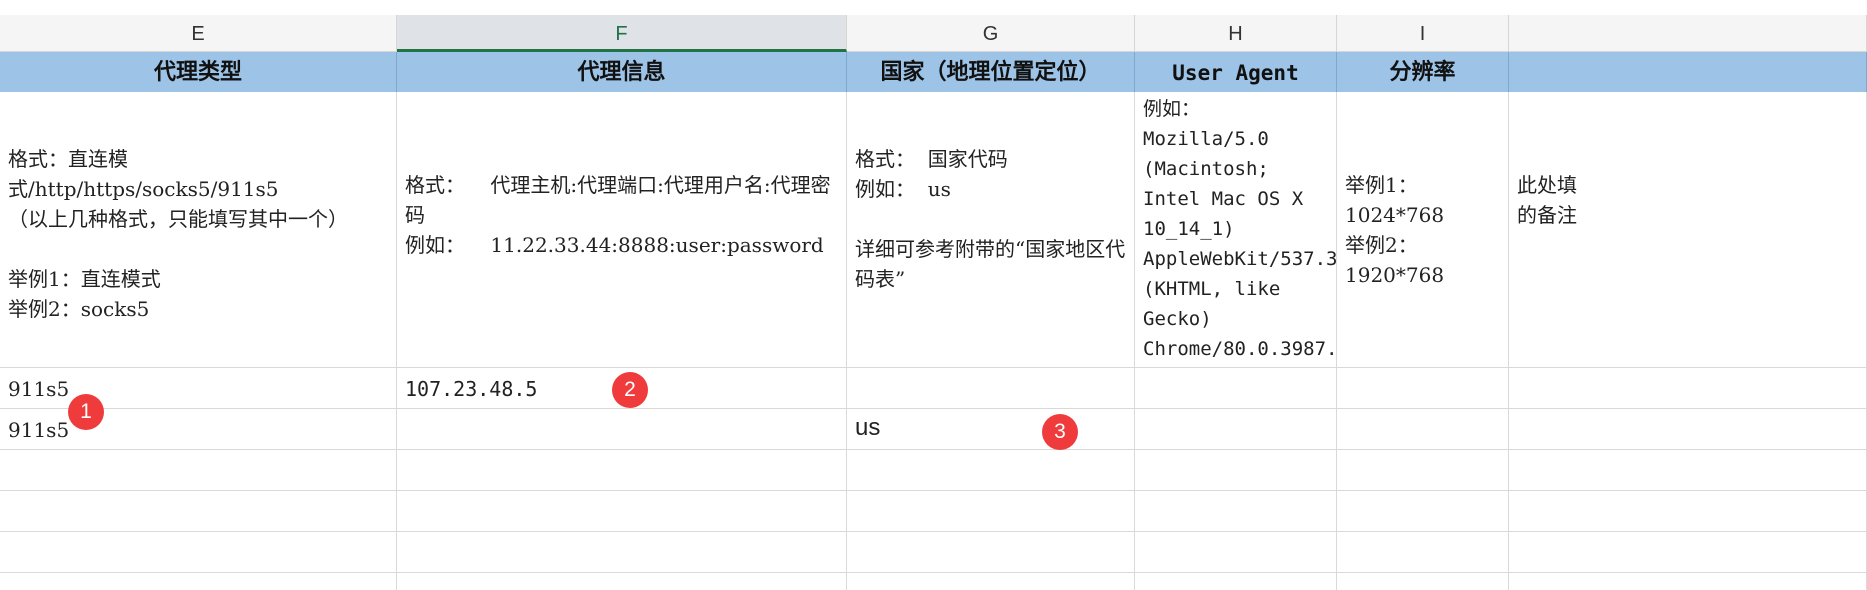 This screenshot has height=590, width=1867. Describe the element at coordinates (39, 389) in the screenshot. I see `row1-proxy-type-value: 911s5` at that location.